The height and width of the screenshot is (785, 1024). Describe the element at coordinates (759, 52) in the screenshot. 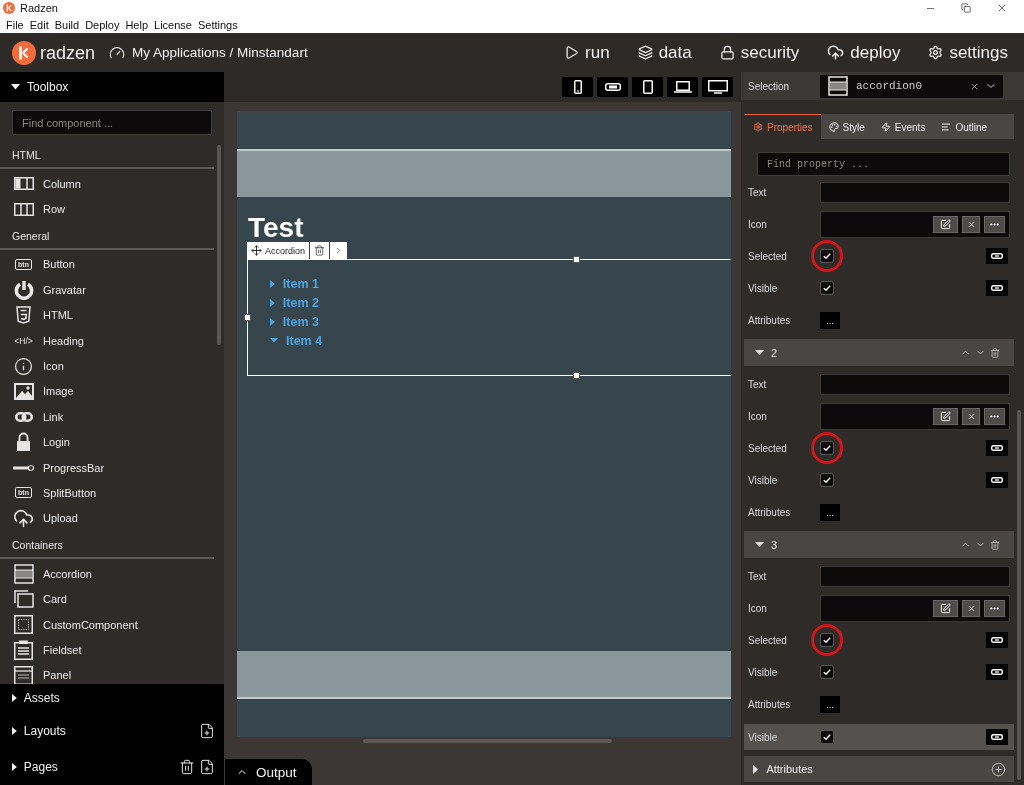

I see `nav-item: security` at that location.